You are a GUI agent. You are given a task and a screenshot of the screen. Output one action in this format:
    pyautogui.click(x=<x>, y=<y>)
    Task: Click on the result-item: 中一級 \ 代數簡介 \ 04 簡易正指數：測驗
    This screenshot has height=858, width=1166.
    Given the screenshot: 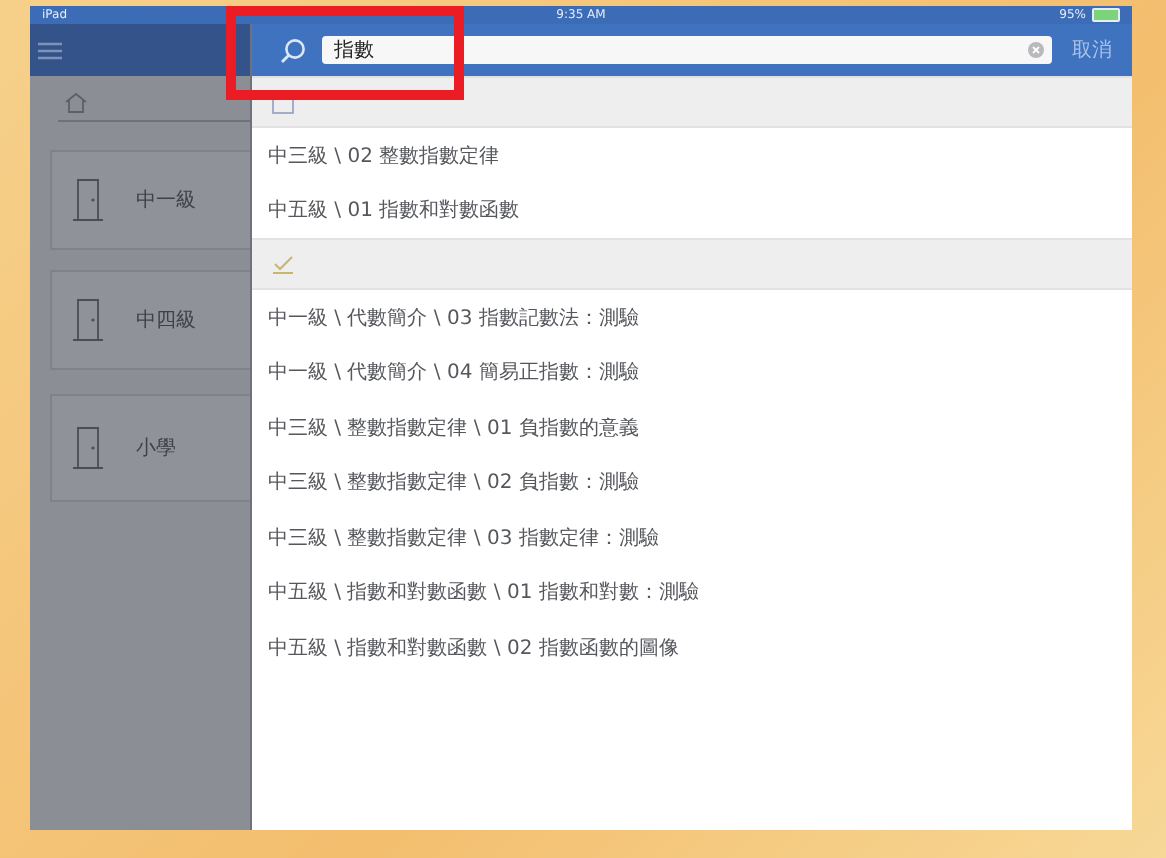 What is the action you would take?
    pyautogui.click(x=692, y=372)
    